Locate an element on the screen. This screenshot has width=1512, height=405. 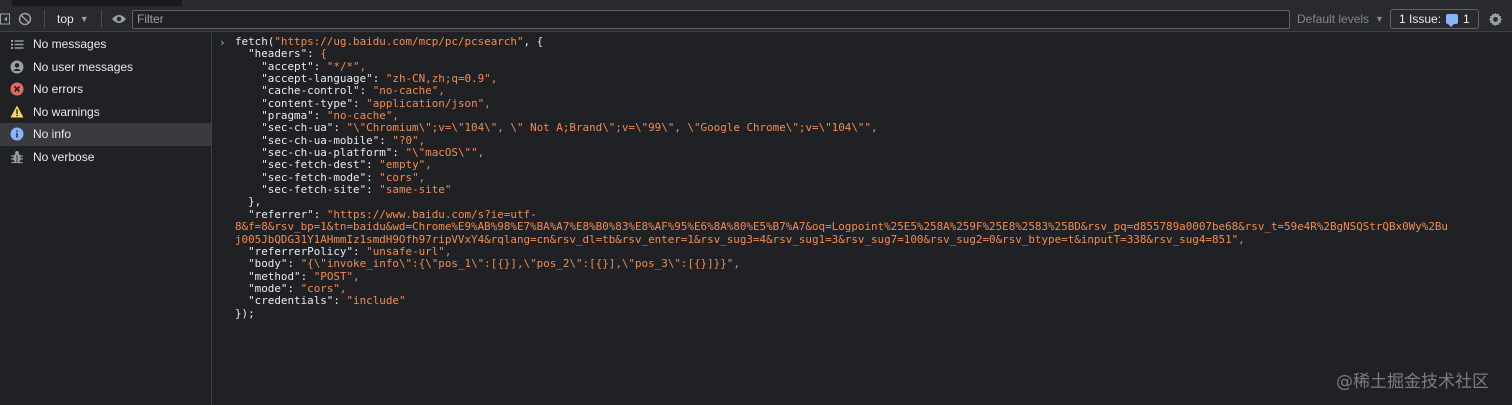
settings-button is located at coordinates (1495, 19).